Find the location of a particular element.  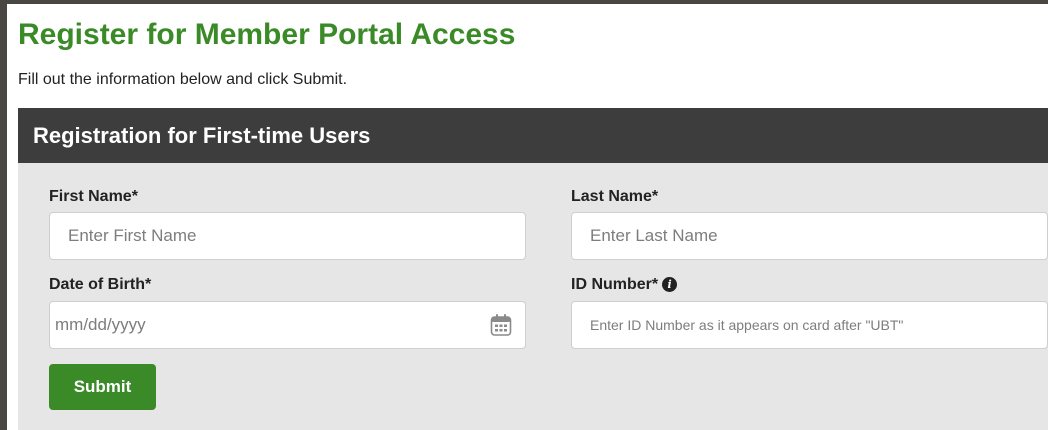

first-name-input is located at coordinates (287, 236).